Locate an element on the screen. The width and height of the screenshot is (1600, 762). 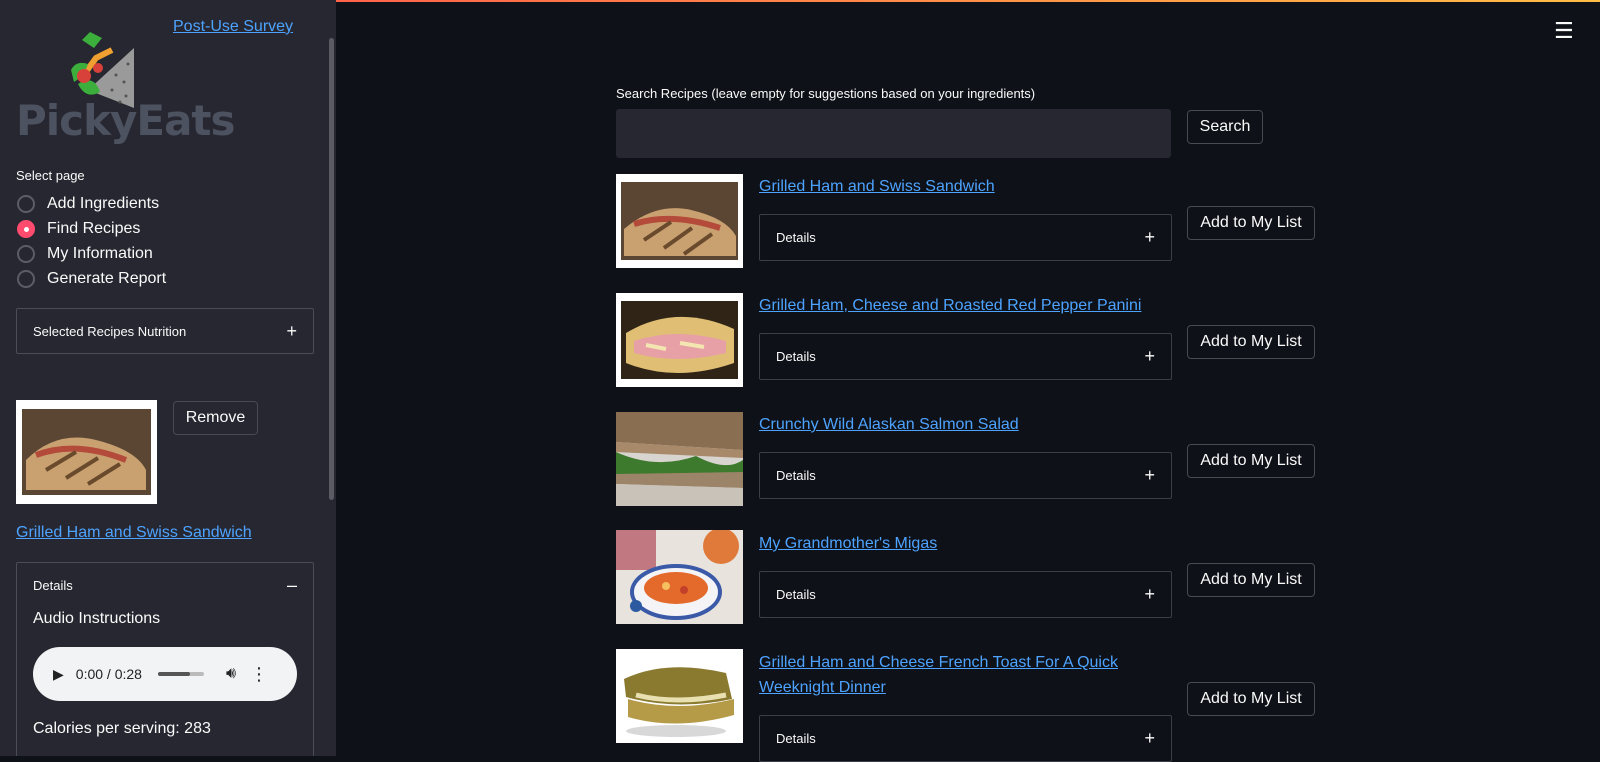
audio-progress-slider is located at coordinates (180, 674).